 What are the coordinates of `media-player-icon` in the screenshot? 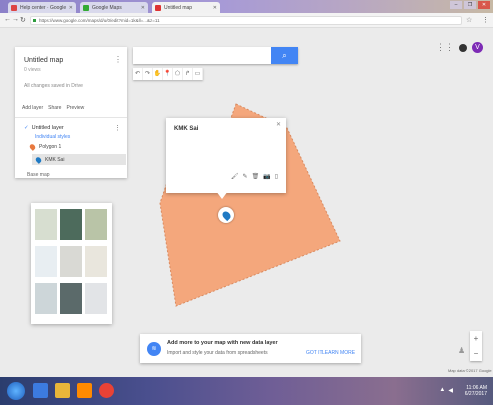 It's located at (84, 390).